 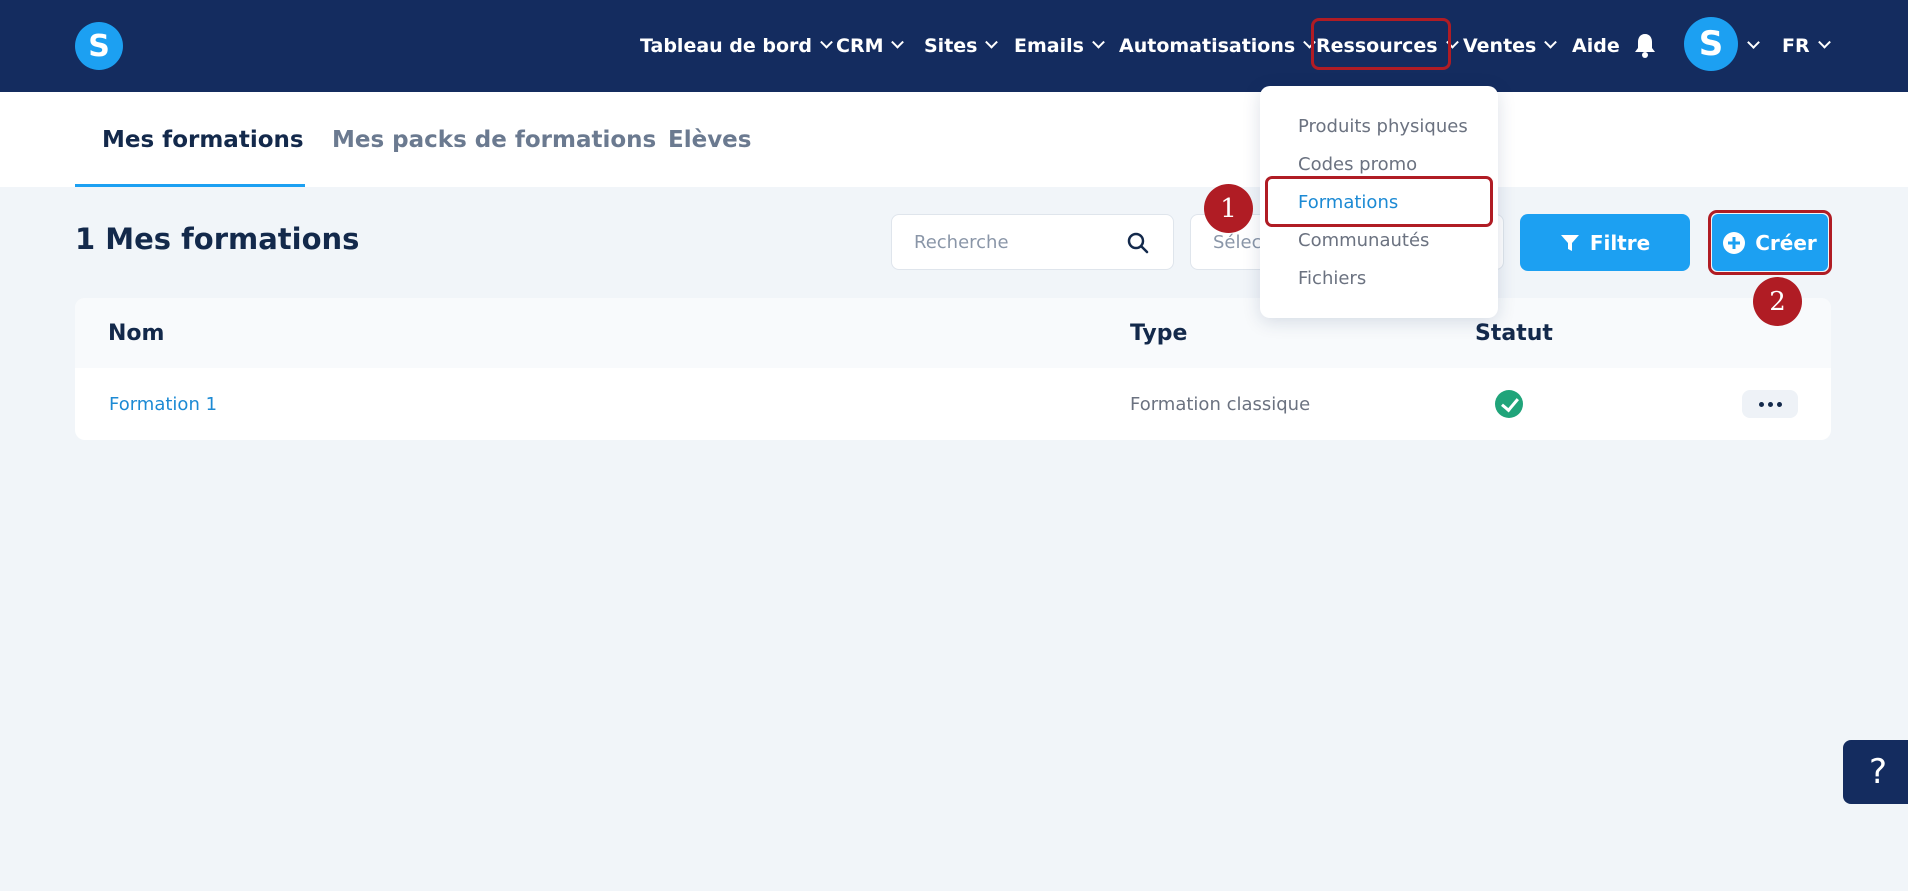 I want to click on nav-item-automatisations: Automatisations, so click(x=1218, y=46).